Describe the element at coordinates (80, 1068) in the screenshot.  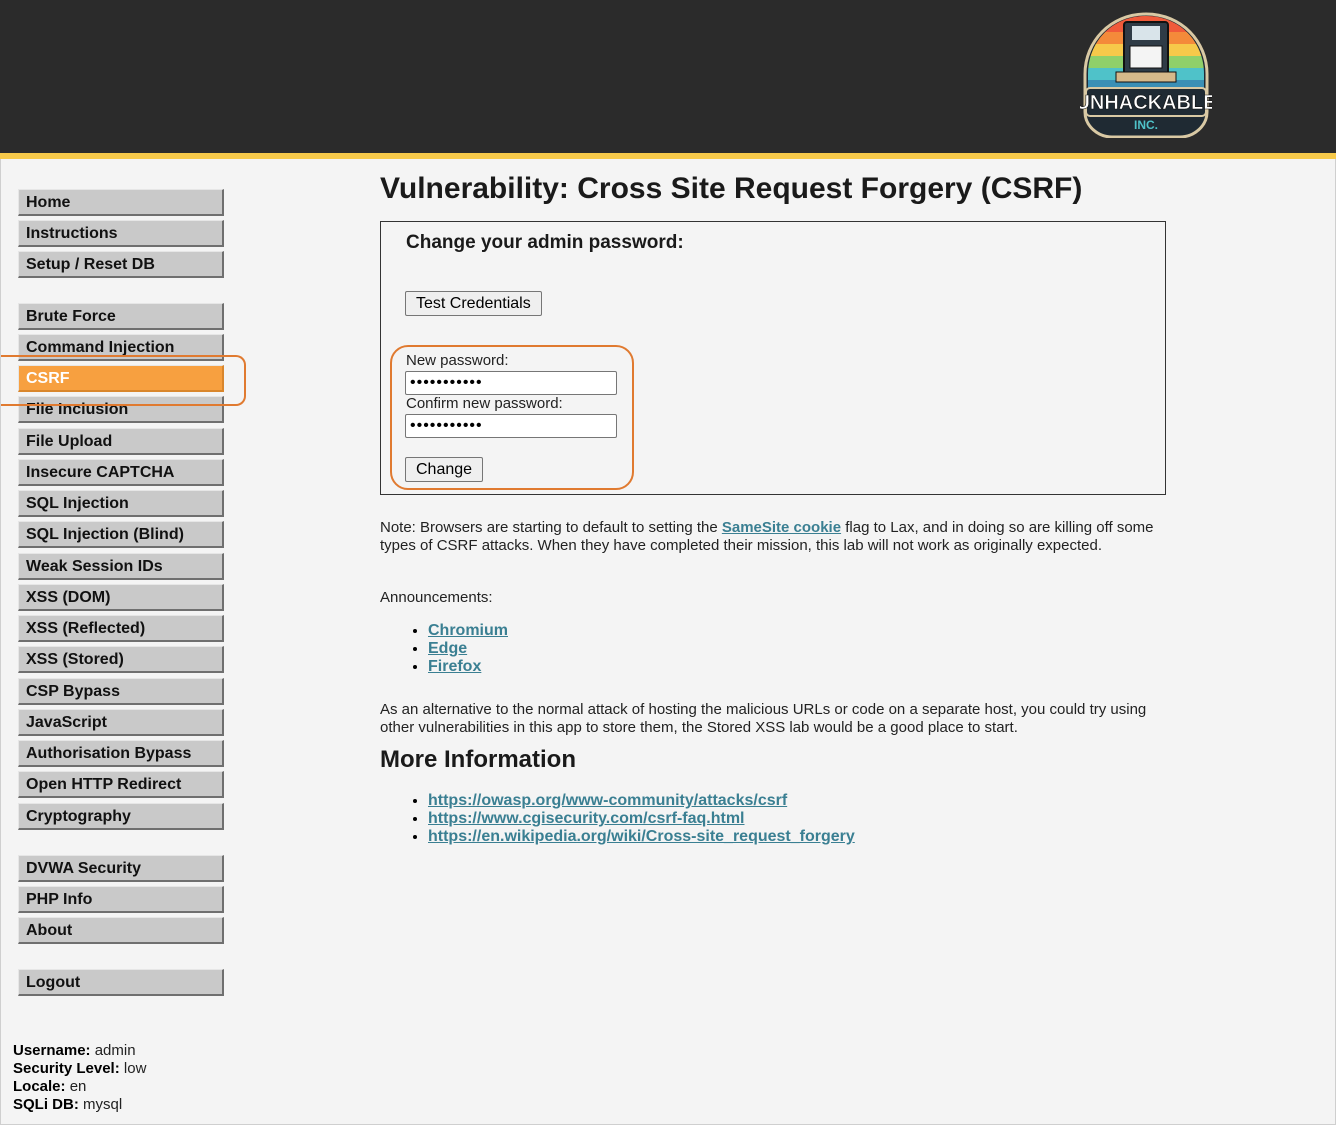
I see `security-level-row: Security Level: low` at that location.